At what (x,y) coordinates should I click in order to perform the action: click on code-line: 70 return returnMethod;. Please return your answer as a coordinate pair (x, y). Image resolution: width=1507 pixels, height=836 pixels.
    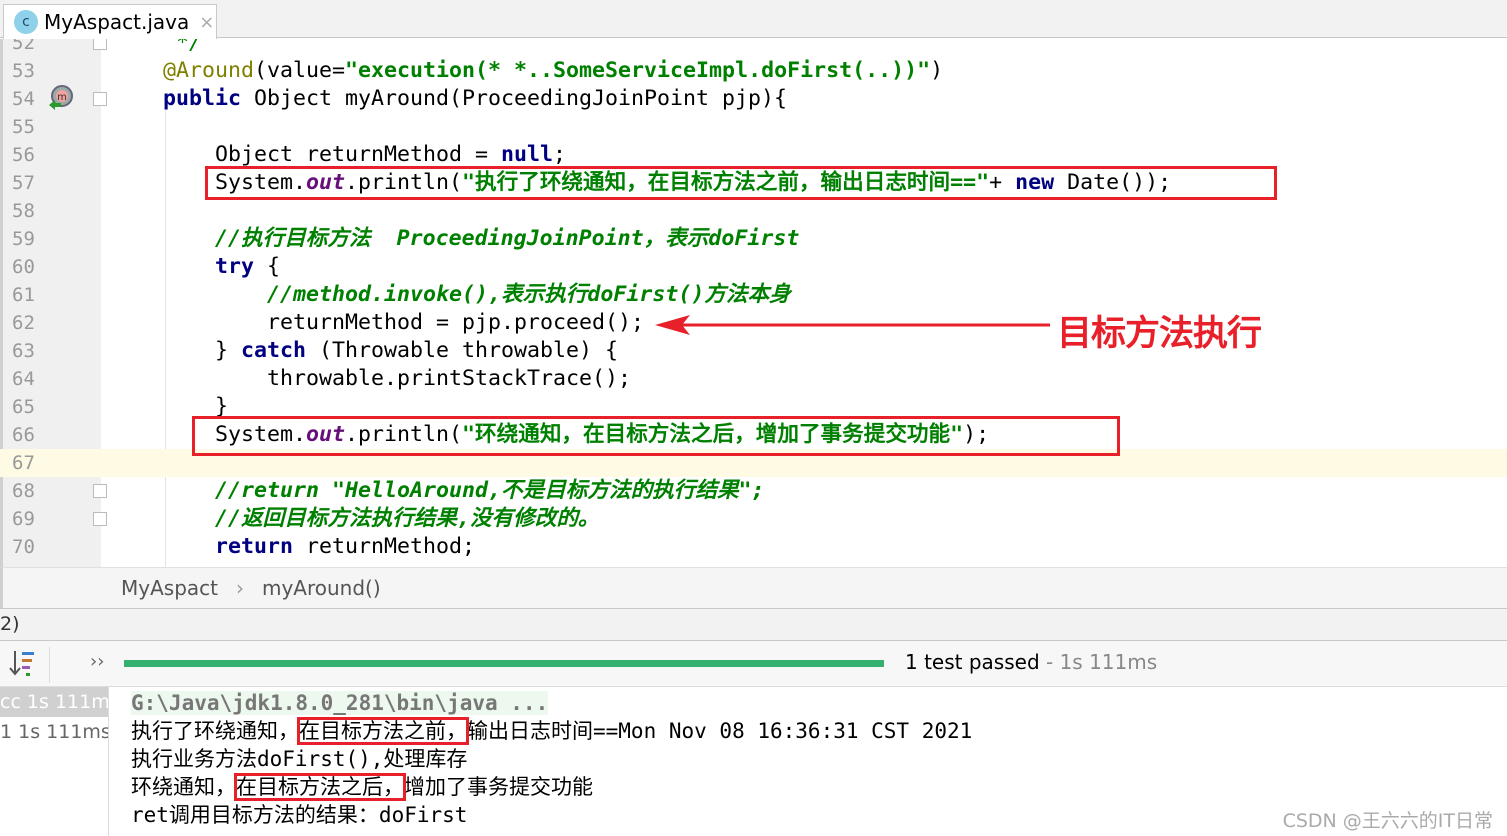
    Looking at the image, I should click on (753, 547).